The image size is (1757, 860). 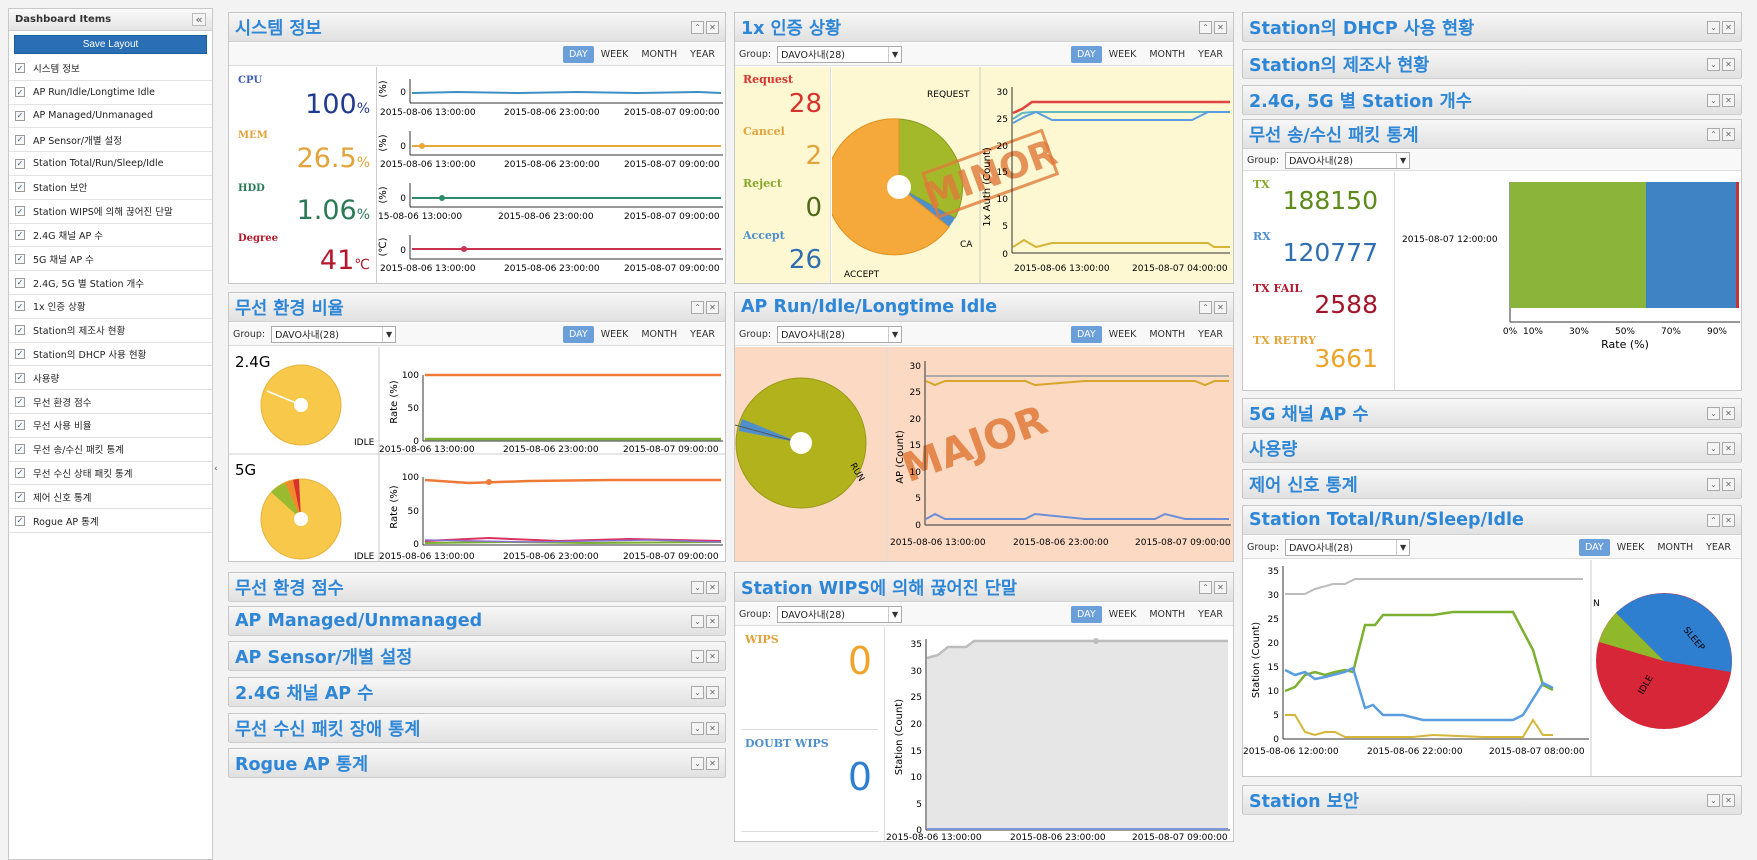 What do you see at coordinates (110, 44) in the screenshot?
I see `save-layout-button: Save Layout` at bounding box center [110, 44].